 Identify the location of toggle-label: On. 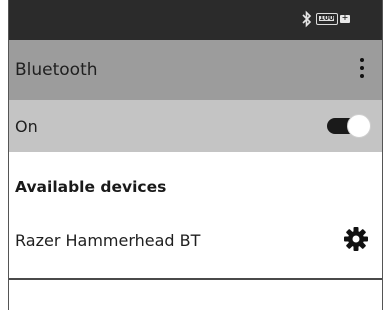
(26, 126).